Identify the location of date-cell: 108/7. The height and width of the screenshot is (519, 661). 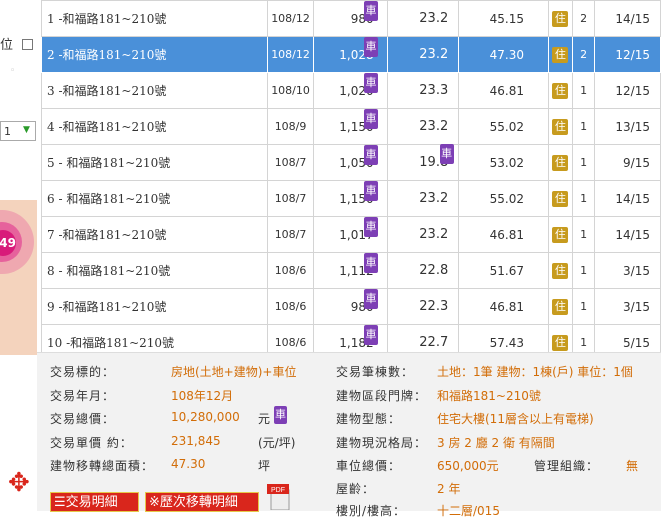
(290, 198).